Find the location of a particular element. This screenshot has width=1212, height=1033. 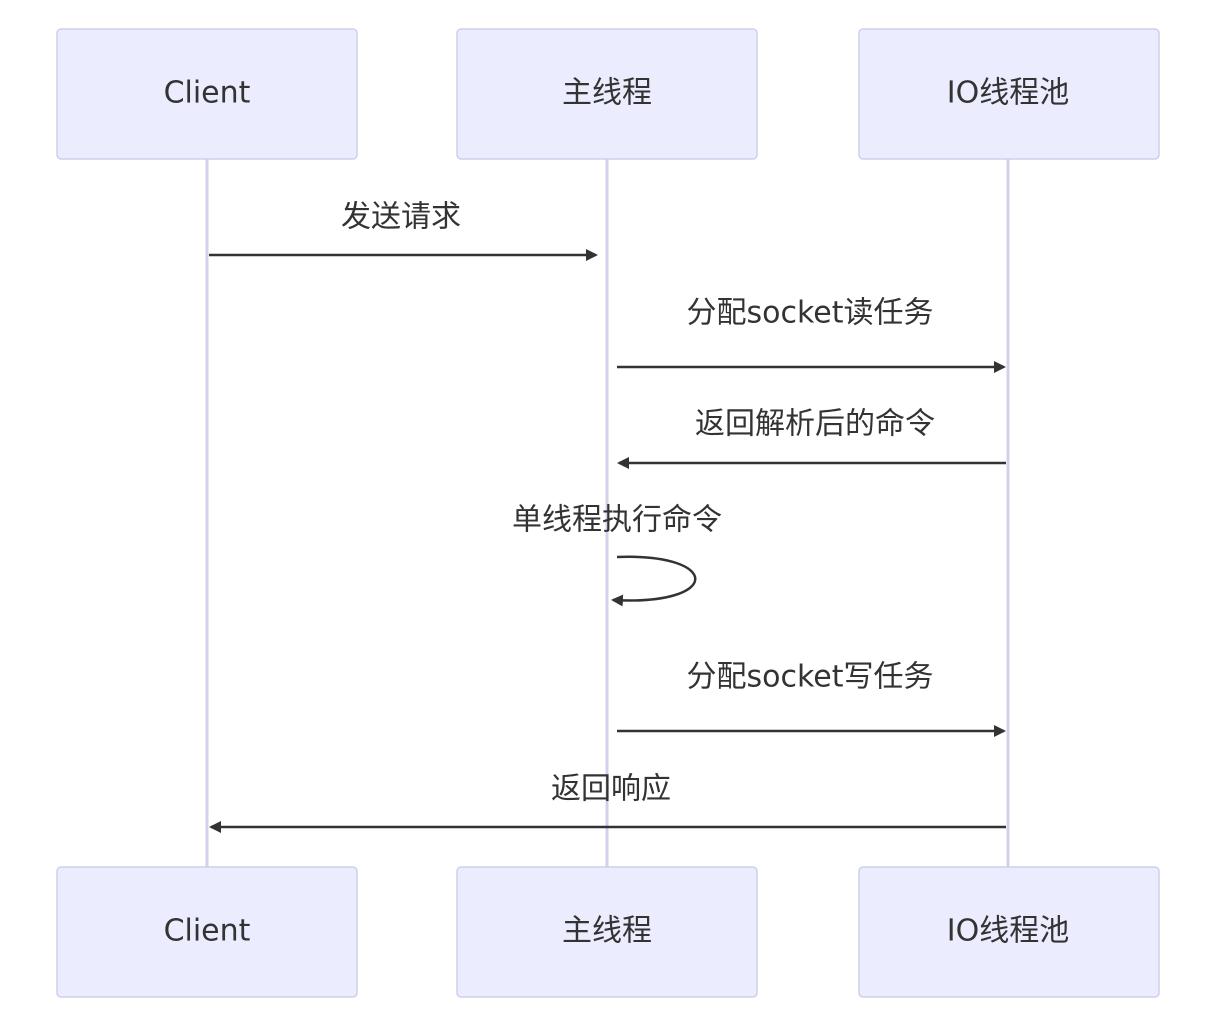

participant-client-top: Client is located at coordinates (207, 94).